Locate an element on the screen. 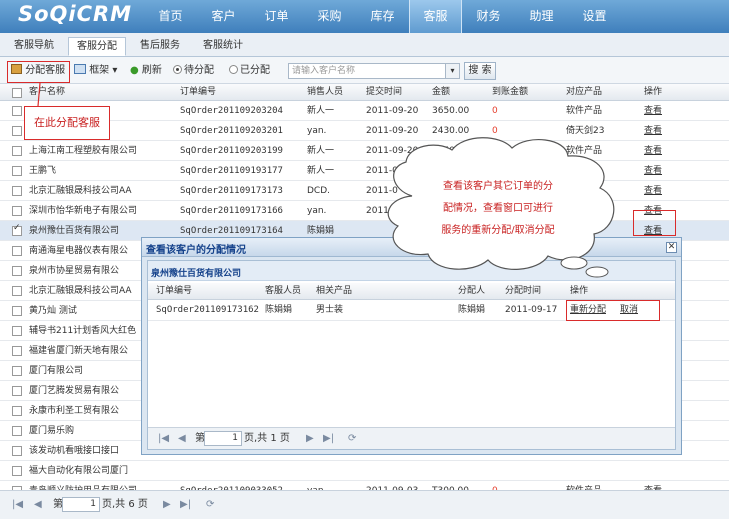 Image resolution: width=729 pixels, height=519 pixels. cloud-callout-text: 查看该客户其它订单的分 配情况，查看窗口可进行 服务的重新分配/取消分配 is located at coordinates (498, 209).